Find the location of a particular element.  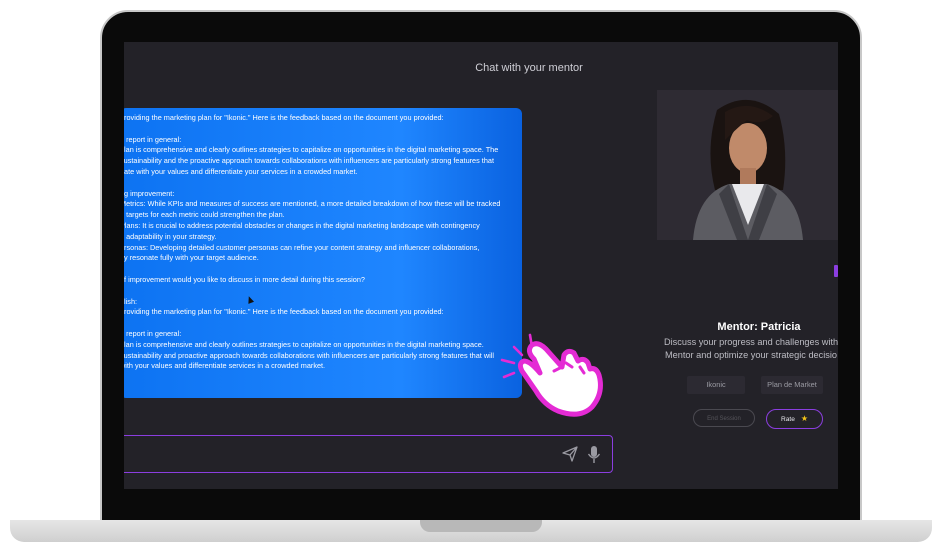

laptop-base-notch is located at coordinates (481, 526).